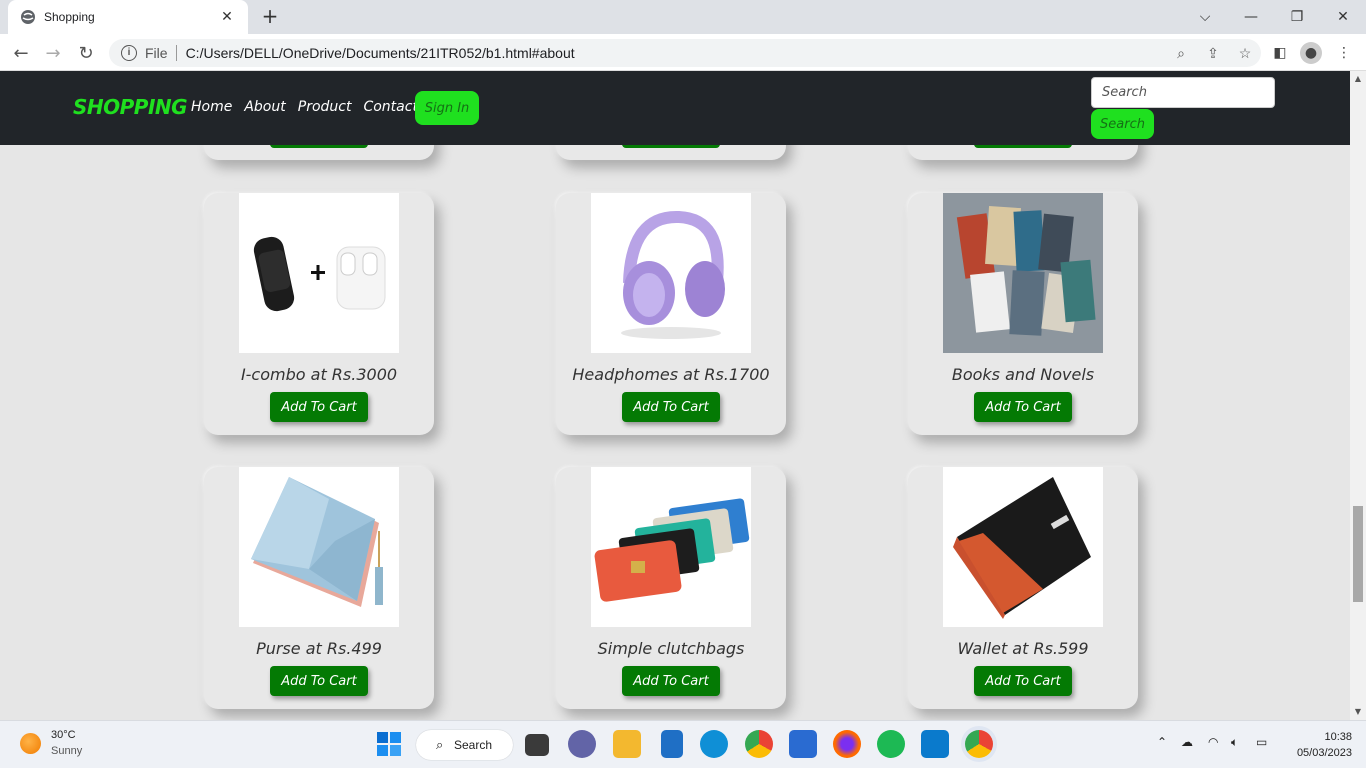 The height and width of the screenshot is (768, 1366). Describe the element at coordinates (671, 273) in the screenshot. I see `product-image-headphones` at that location.